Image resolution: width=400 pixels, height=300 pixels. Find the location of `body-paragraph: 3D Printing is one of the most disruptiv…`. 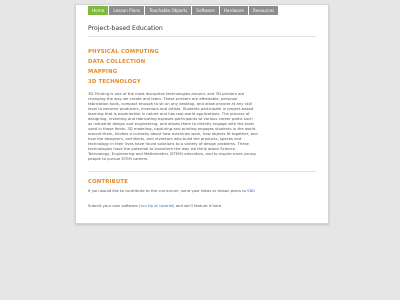

body-paragraph: 3D Printing is one of the most disruptiv… is located at coordinates (173, 126).